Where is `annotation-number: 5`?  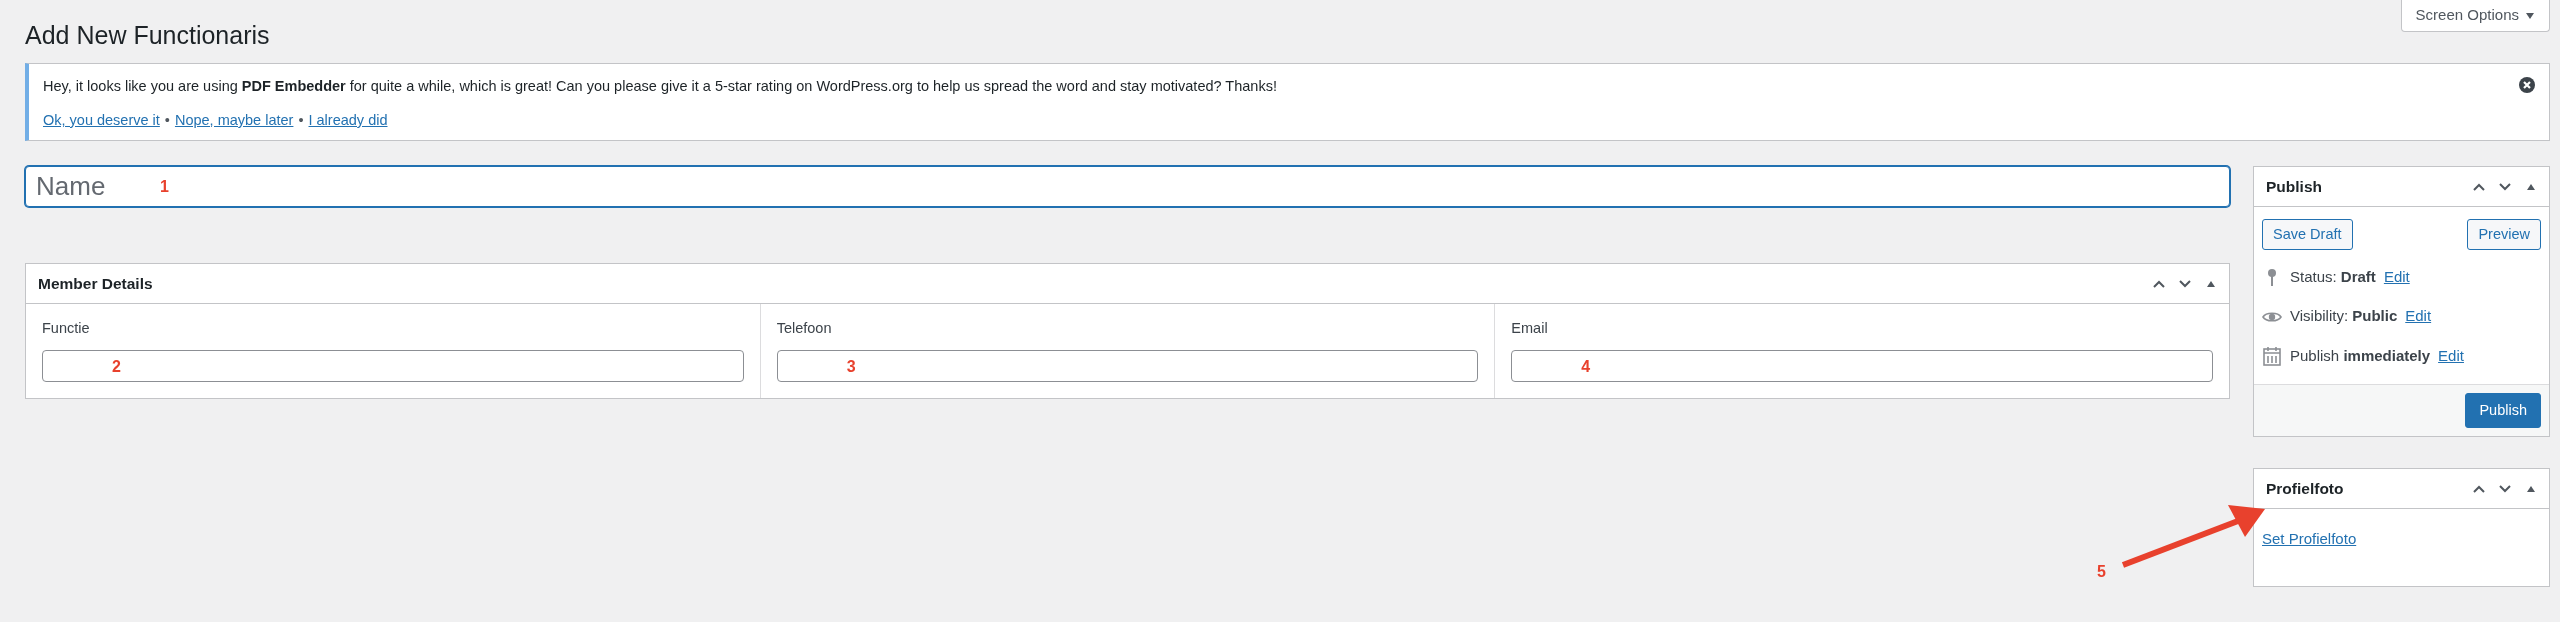
annotation-number: 5 is located at coordinates (2101, 572).